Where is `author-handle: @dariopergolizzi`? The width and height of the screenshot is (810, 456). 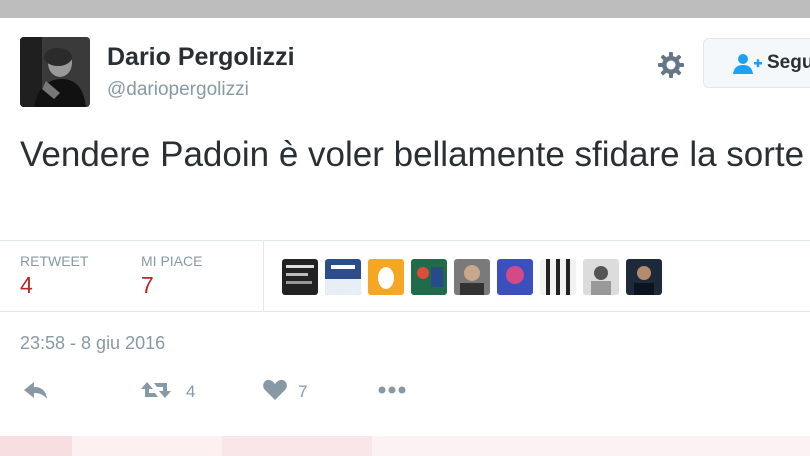
author-handle: @dariopergolizzi is located at coordinates (178, 90).